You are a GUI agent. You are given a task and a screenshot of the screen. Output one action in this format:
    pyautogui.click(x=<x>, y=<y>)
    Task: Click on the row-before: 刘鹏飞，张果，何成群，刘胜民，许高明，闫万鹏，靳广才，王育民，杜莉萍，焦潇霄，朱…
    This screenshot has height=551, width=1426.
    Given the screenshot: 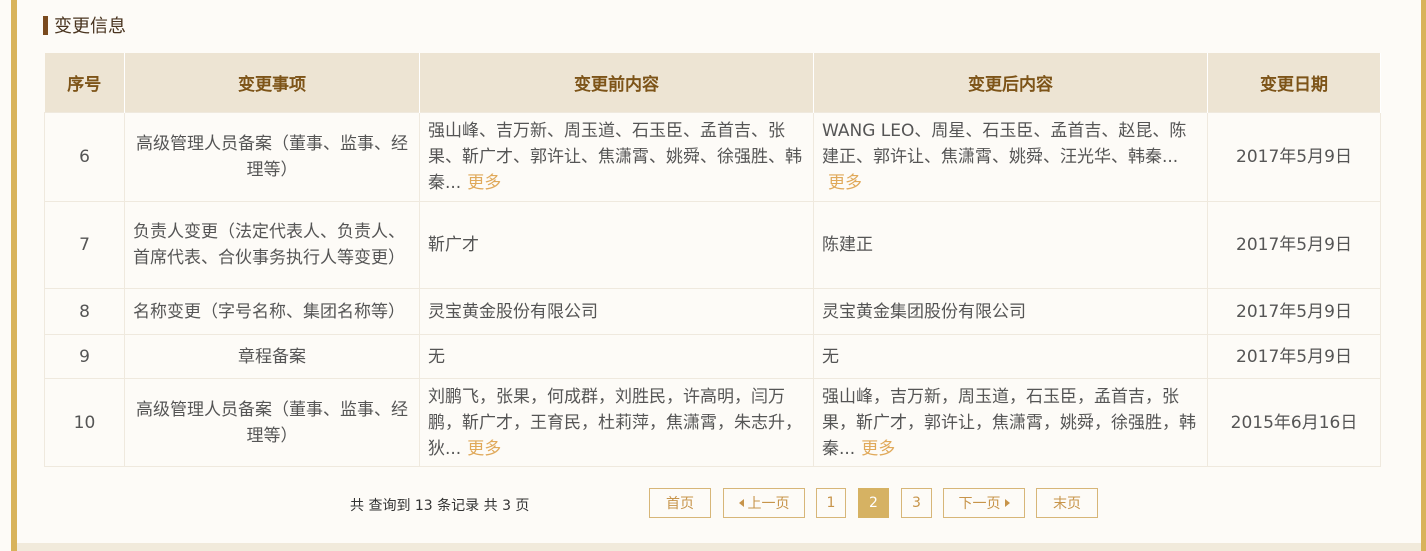 What is the action you would take?
    pyautogui.click(x=616, y=422)
    